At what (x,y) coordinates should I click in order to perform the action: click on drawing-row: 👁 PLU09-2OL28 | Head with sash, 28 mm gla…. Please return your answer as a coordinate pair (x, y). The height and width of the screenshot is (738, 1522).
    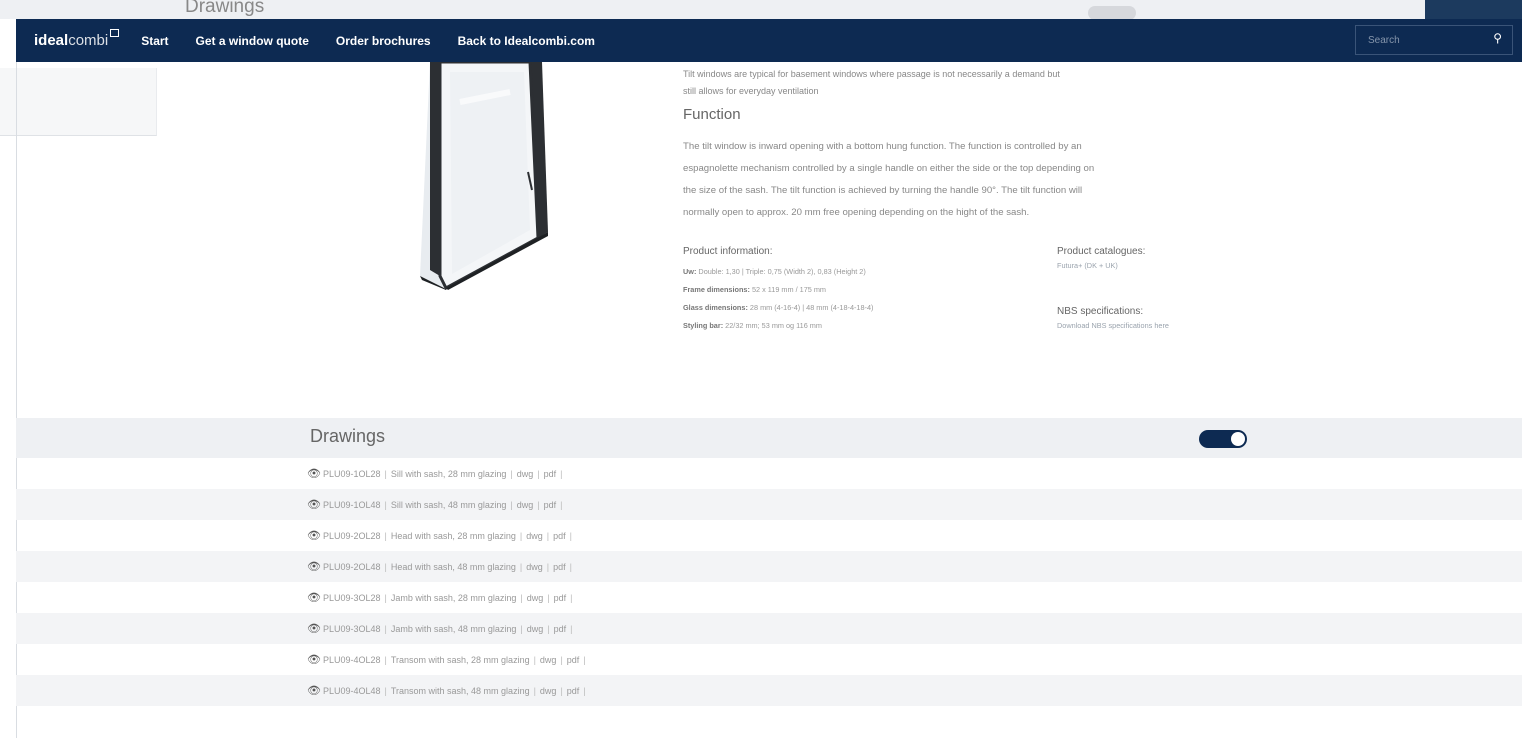
    Looking at the image, I should click on (439, 535).